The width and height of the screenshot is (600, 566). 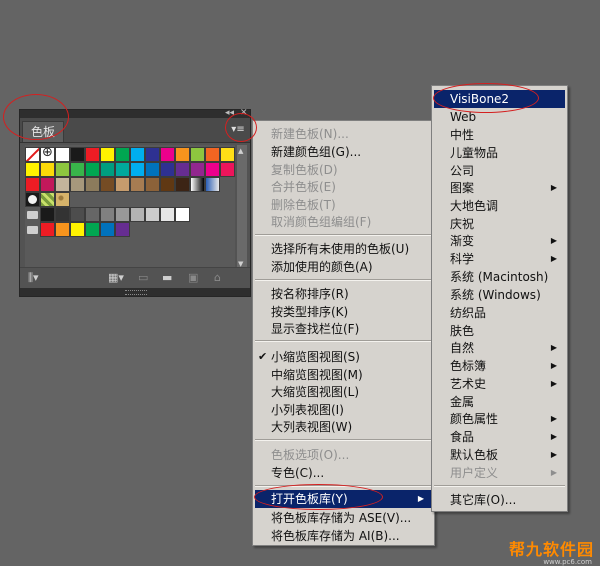 I want to click on menu-item: 按类型排序(K), so click(x=343, y=312).